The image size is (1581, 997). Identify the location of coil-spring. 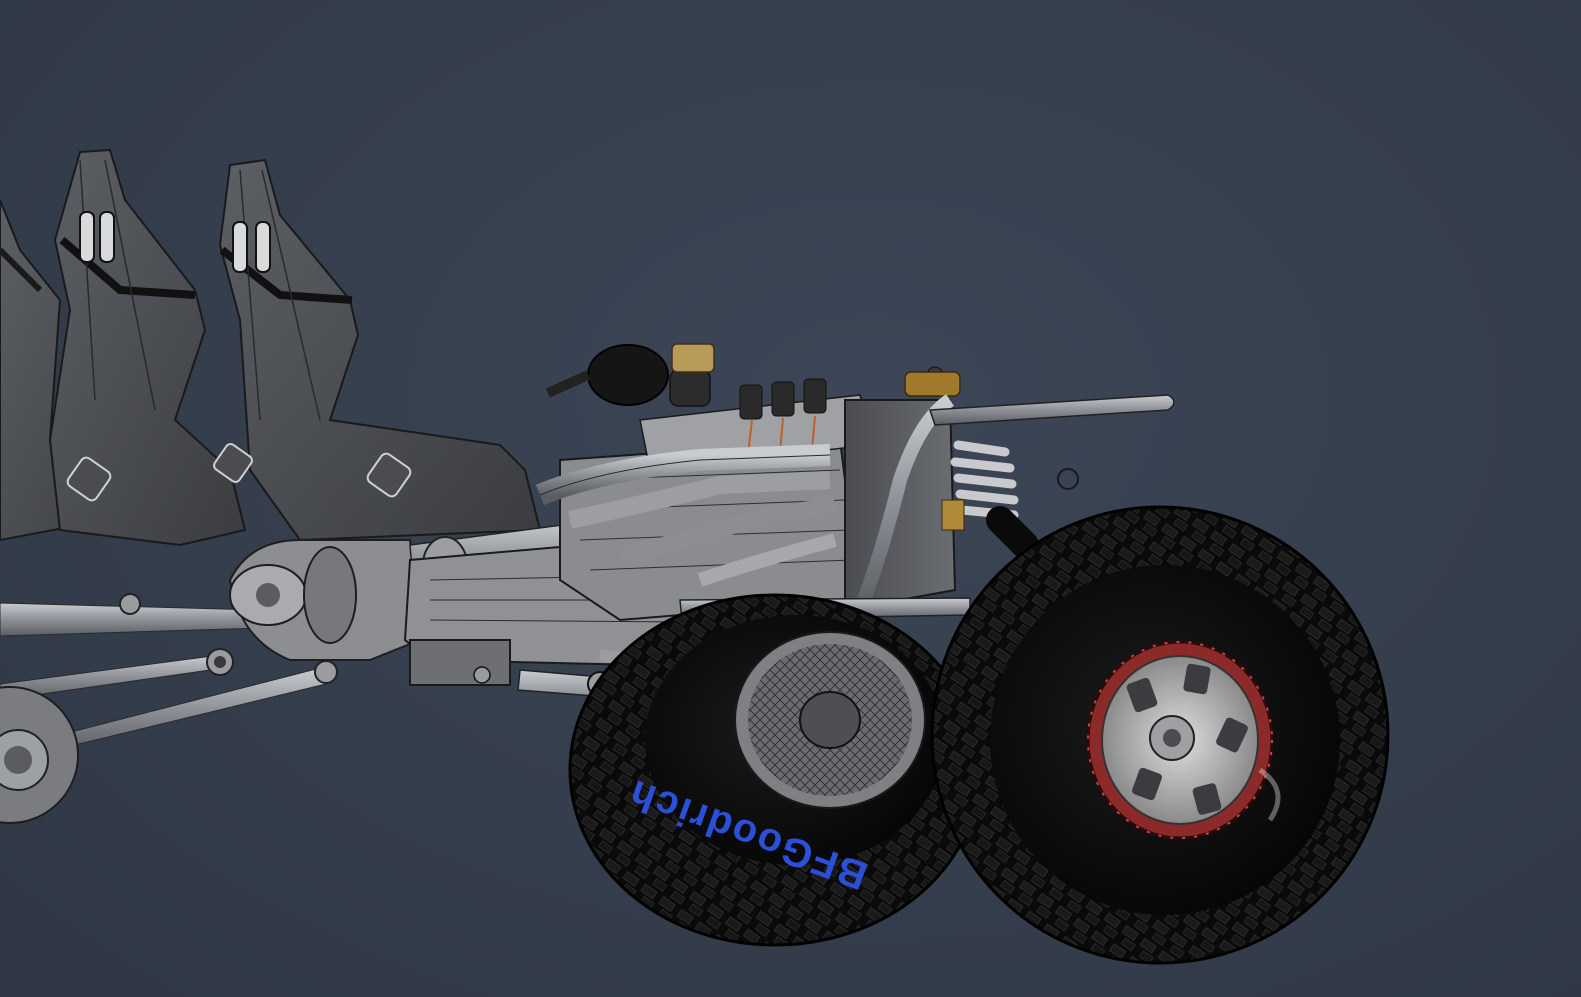
(990, 499).